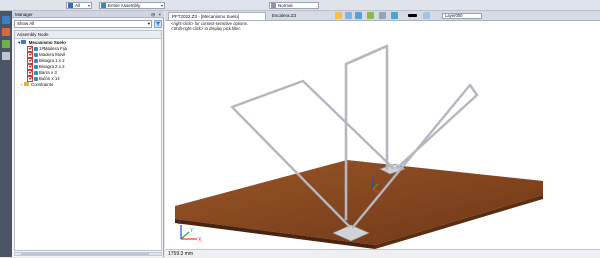 The width and height of the screenshot is (600, 258). Describe the element at coordinates (24, 14) in the screenshot. I see `manager-title: Manager` at that location.